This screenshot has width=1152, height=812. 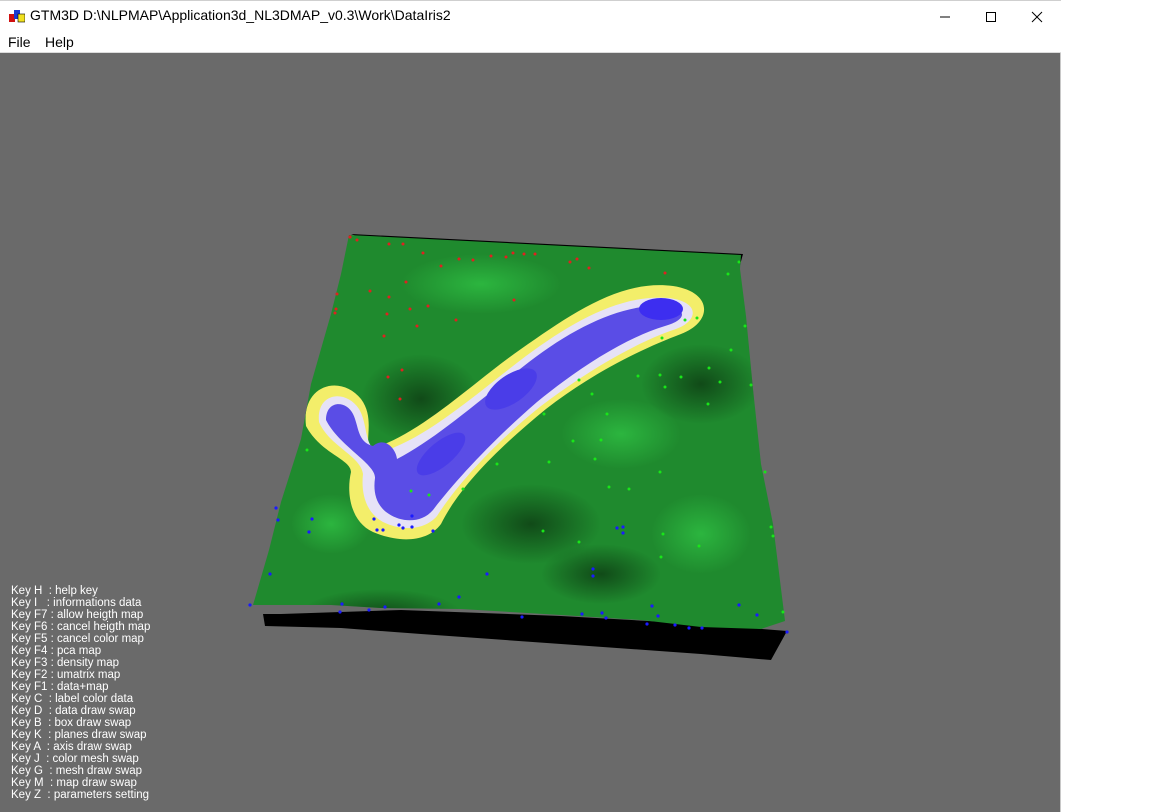 I want to click on help-key-item: Key M : map draw swap, so click(x=74, y=783).